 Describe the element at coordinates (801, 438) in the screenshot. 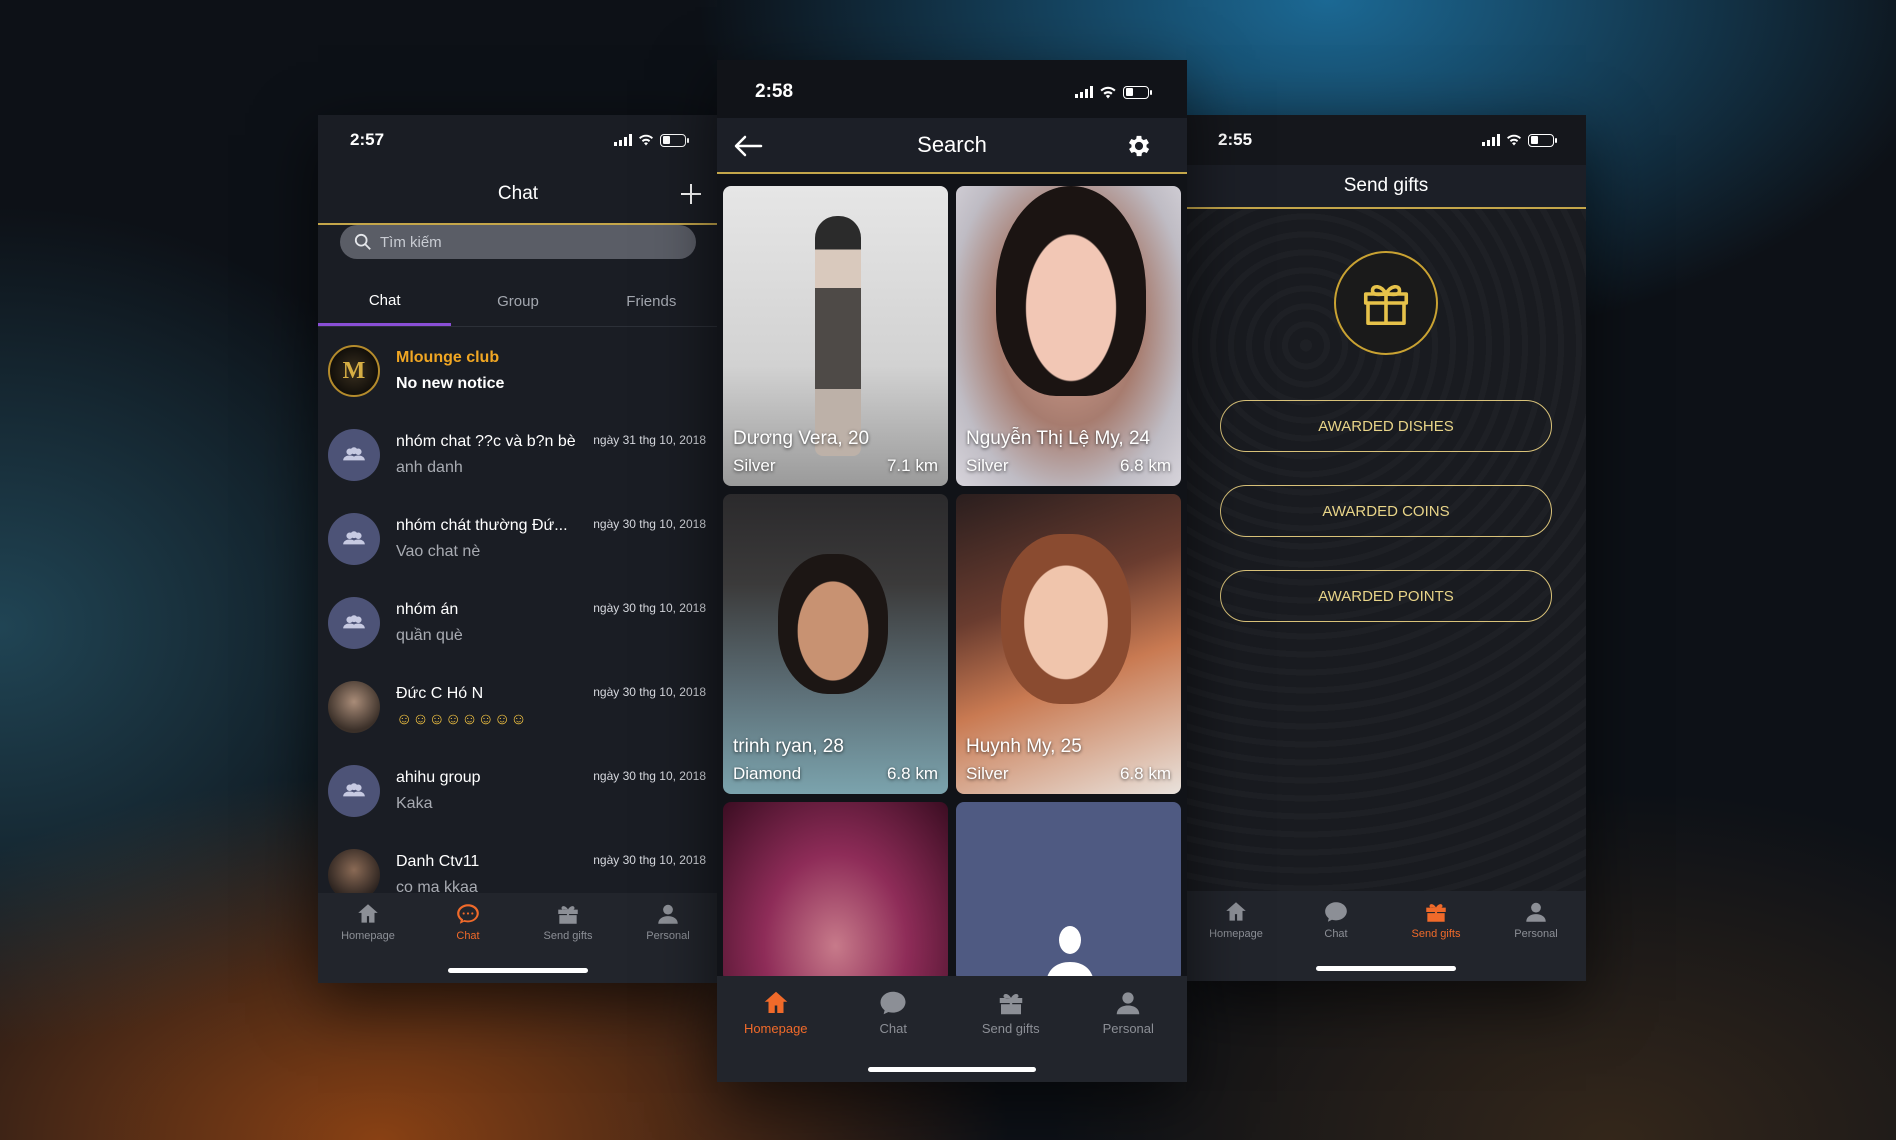

I see `profile-name: Dương Vera, 20` at that location.